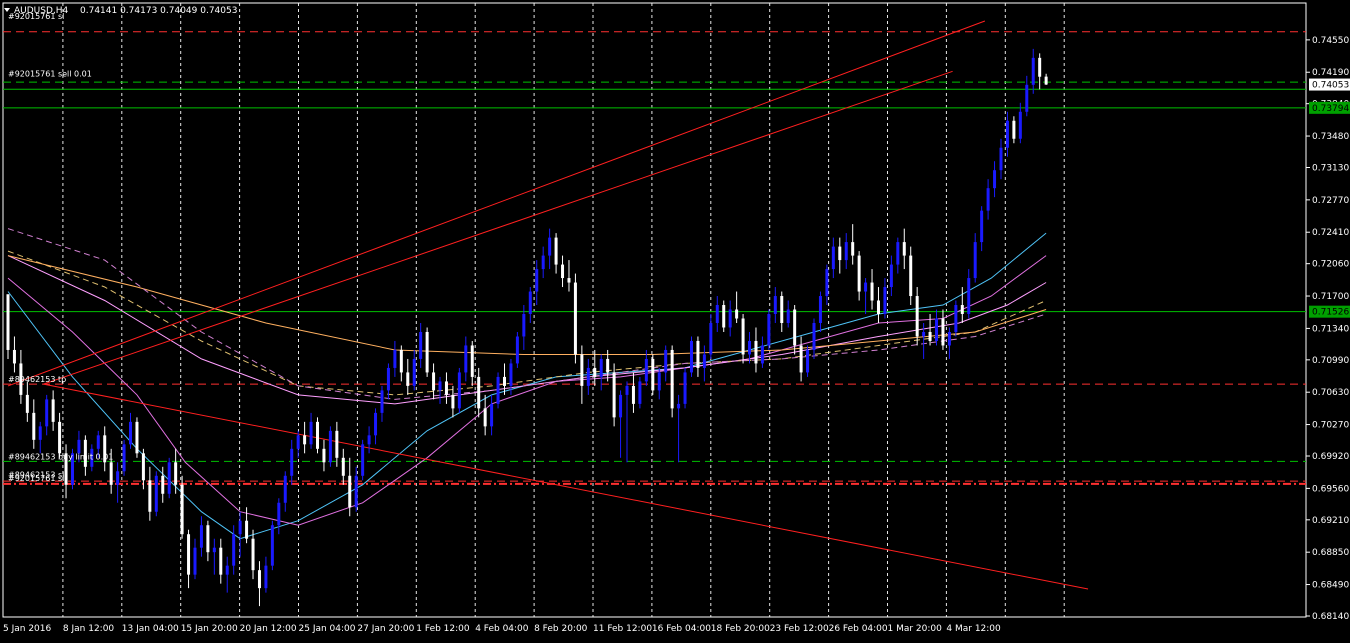 The width and height of the screenshot is (1350, 643). Describe the element at coordinates (37, 379) in the screenshot. I see `order-label: #89462153 tp` at that location.